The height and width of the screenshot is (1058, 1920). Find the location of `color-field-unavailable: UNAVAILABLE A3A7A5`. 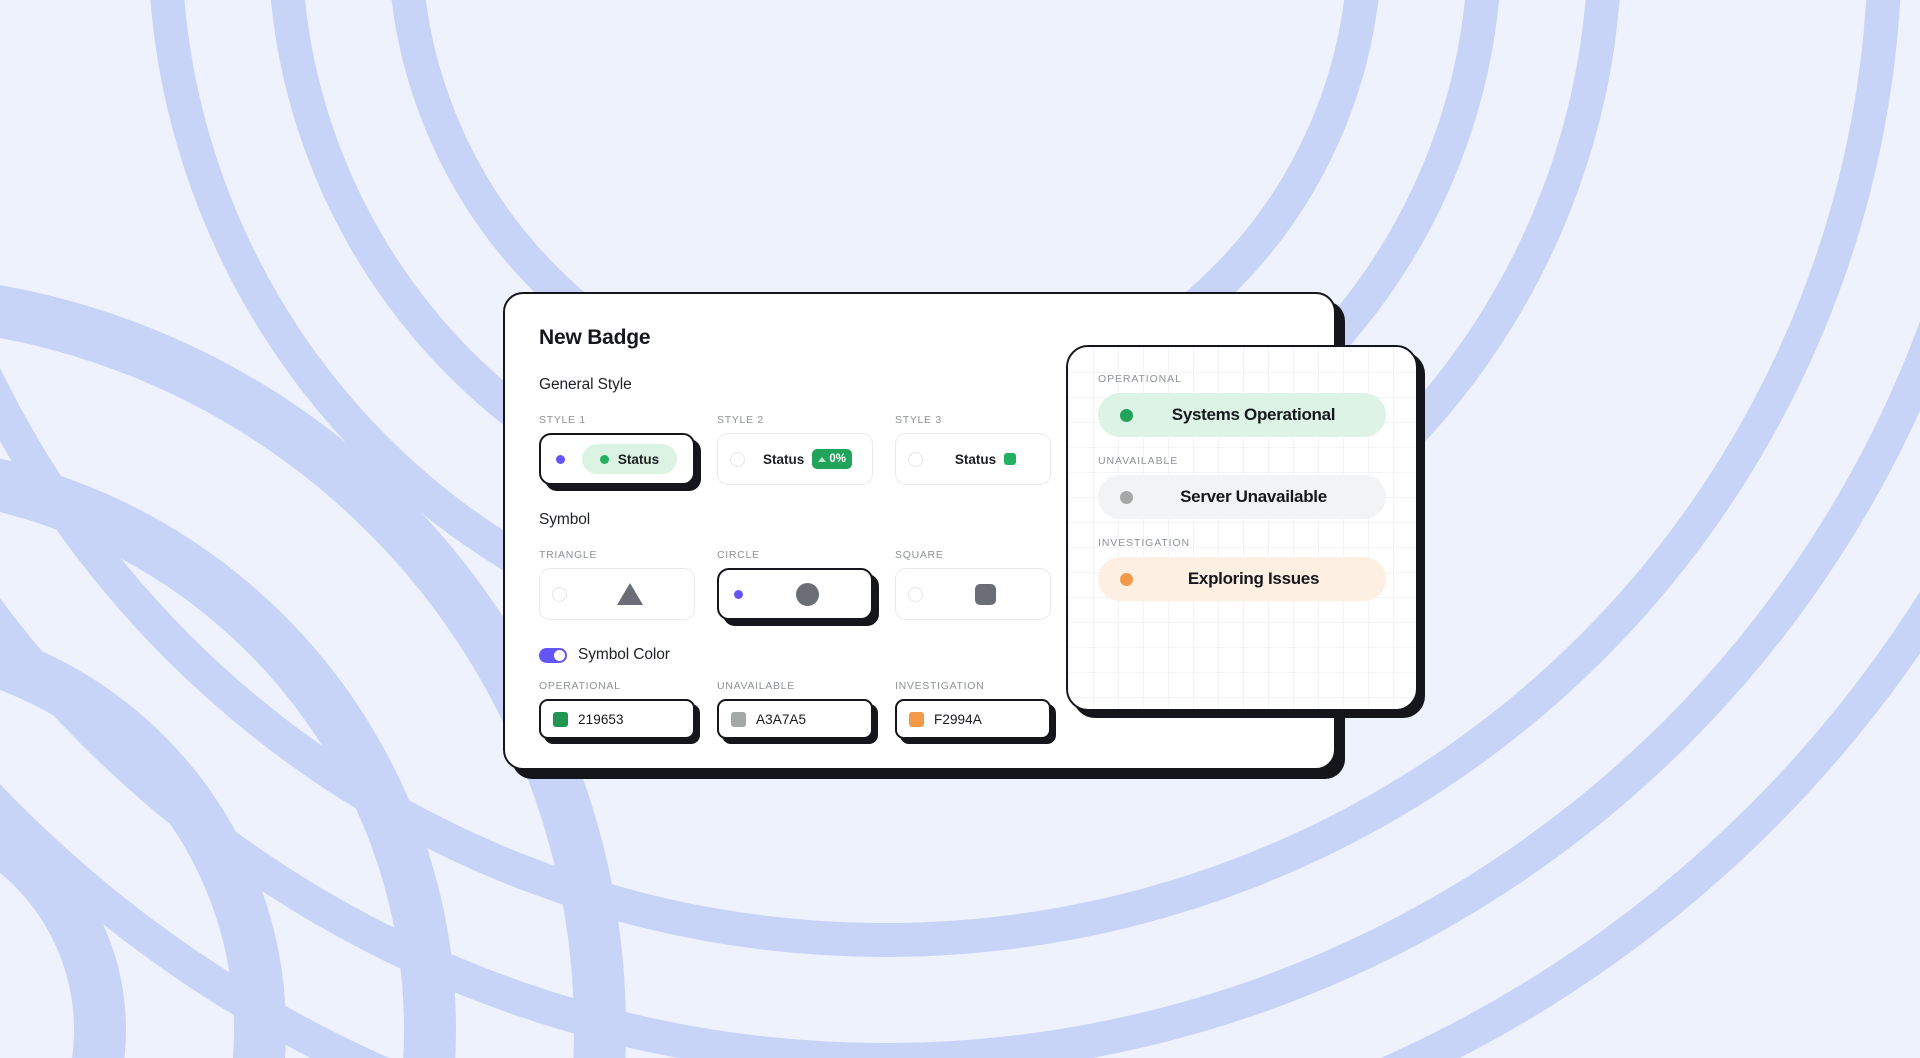

color-field-unavailable: UNAVAILABLE A3A7A5 is located at coordinates (795, 709).